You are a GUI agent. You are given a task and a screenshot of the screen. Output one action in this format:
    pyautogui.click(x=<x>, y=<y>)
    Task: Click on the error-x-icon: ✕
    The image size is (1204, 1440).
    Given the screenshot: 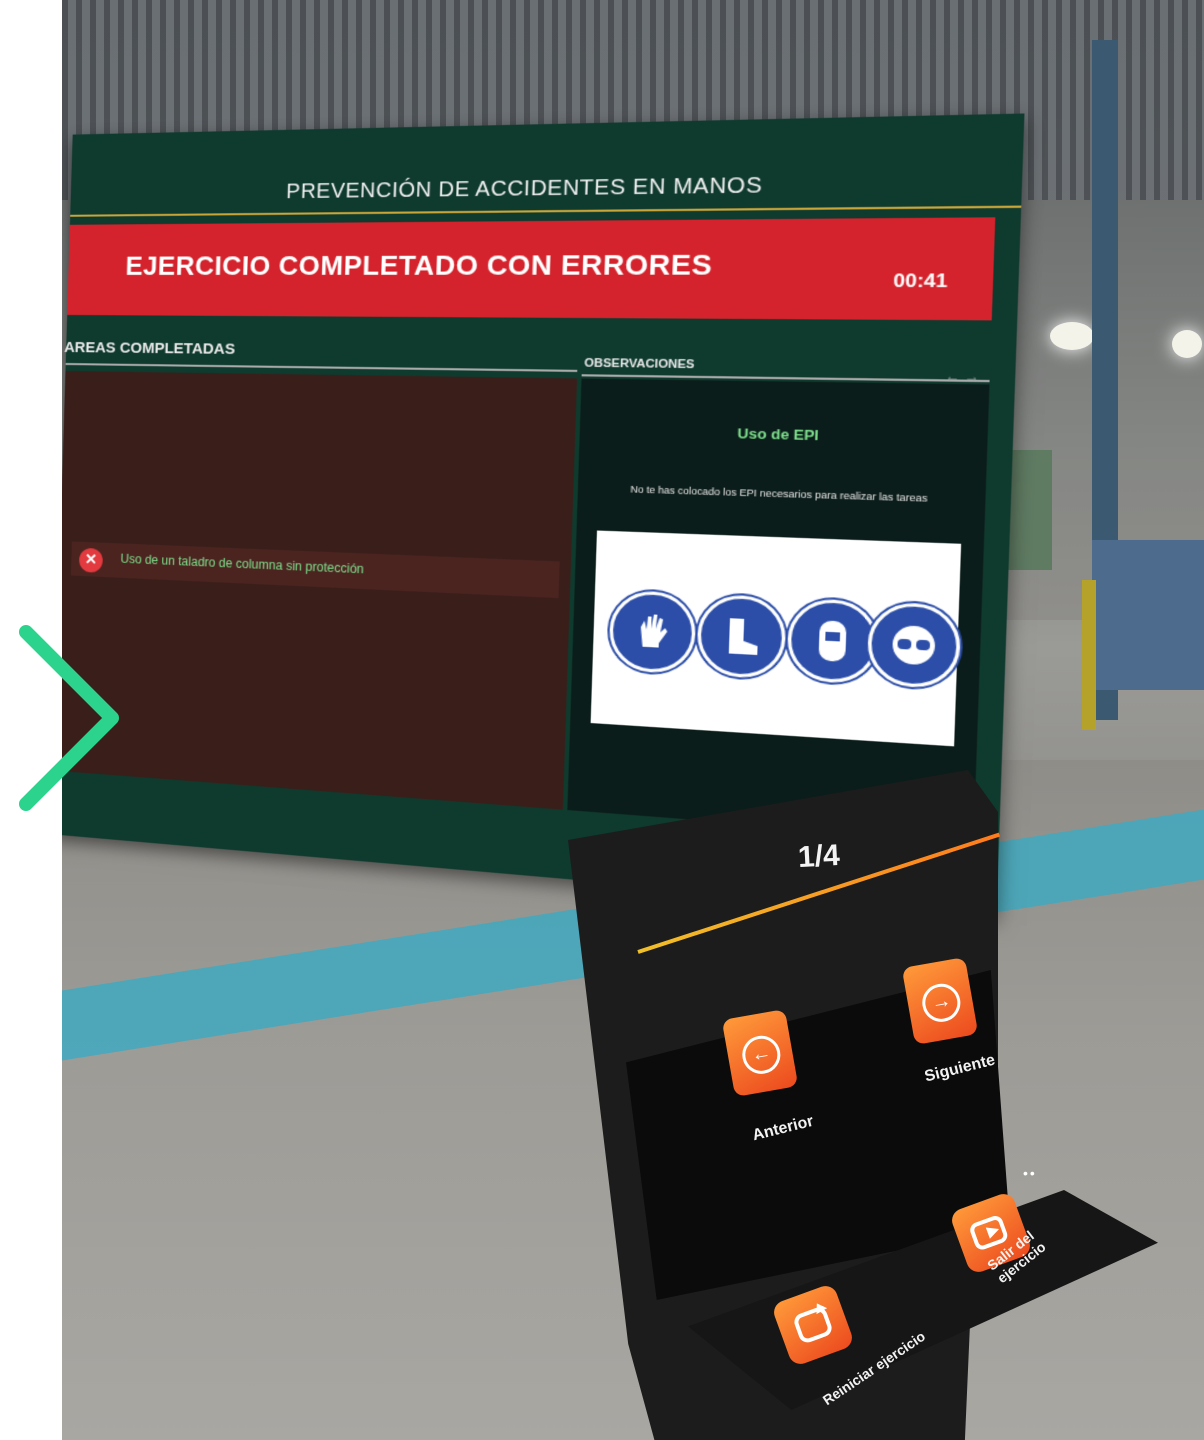 What is the action you would take?
    pyautogui.click(x=91, y=560)
    